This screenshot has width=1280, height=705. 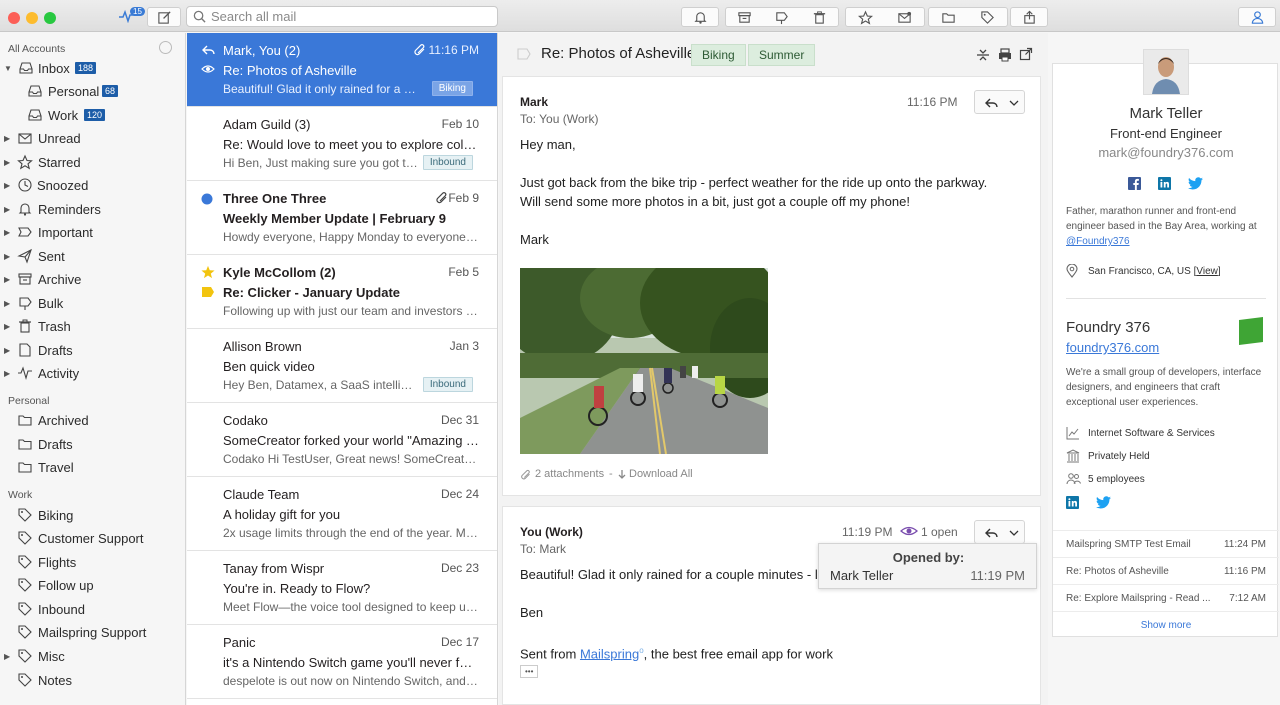 I want to click on sidebar-item-important: ▶ Important, so click(x=92, y=232).